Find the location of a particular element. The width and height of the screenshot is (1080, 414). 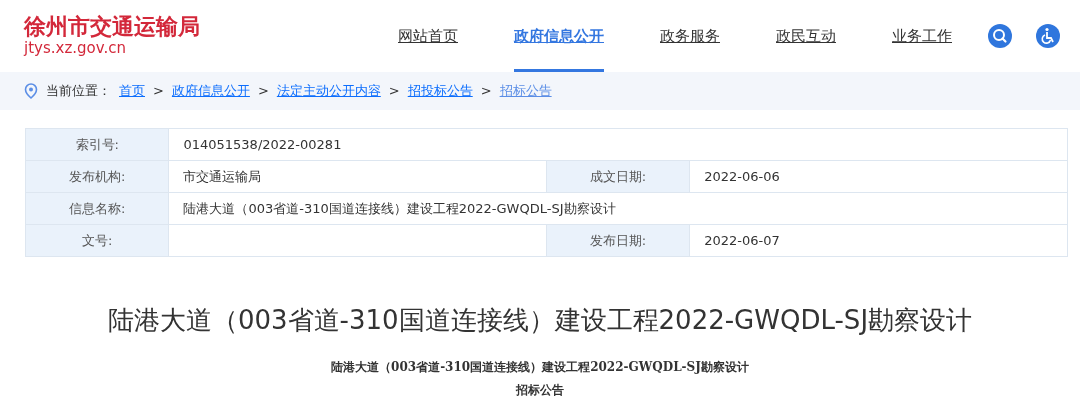

breadcrumb-link: 政府信息公开 is located at coordinates (210, 91).